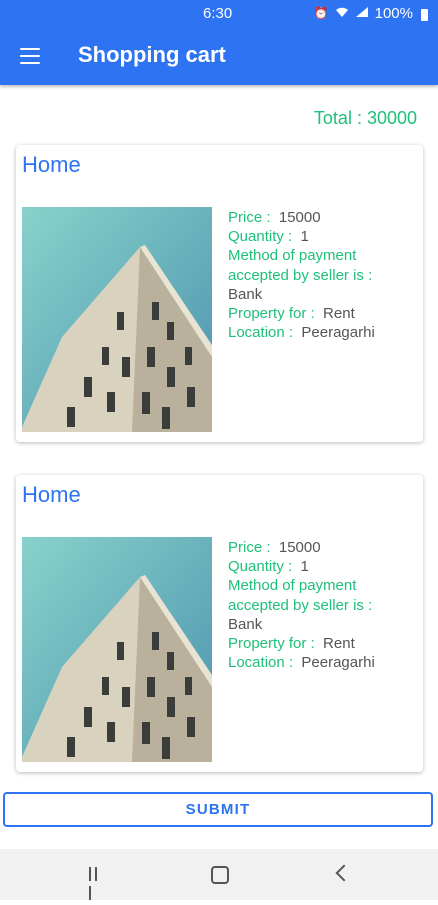  Describe the element at coordinates (342, 14) in the screenshot. I see `wifi-icon` at that location.